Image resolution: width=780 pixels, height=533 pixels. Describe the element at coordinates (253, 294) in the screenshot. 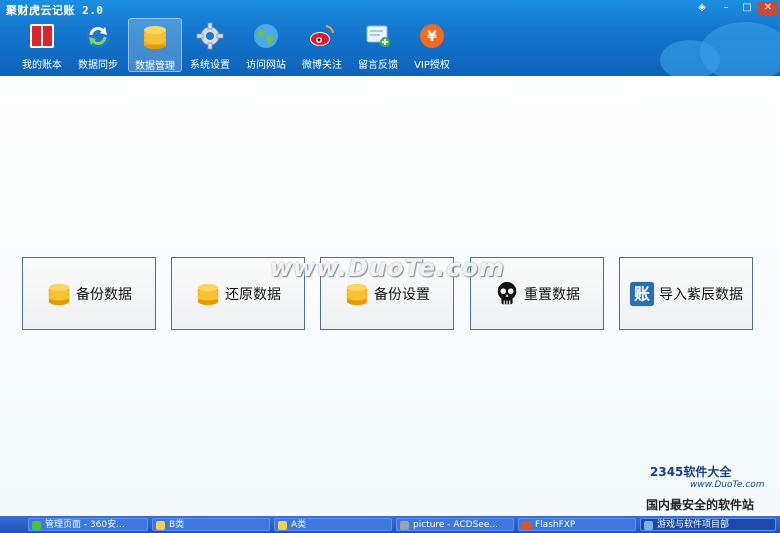

I see `action-label: 还原数据` at that location.